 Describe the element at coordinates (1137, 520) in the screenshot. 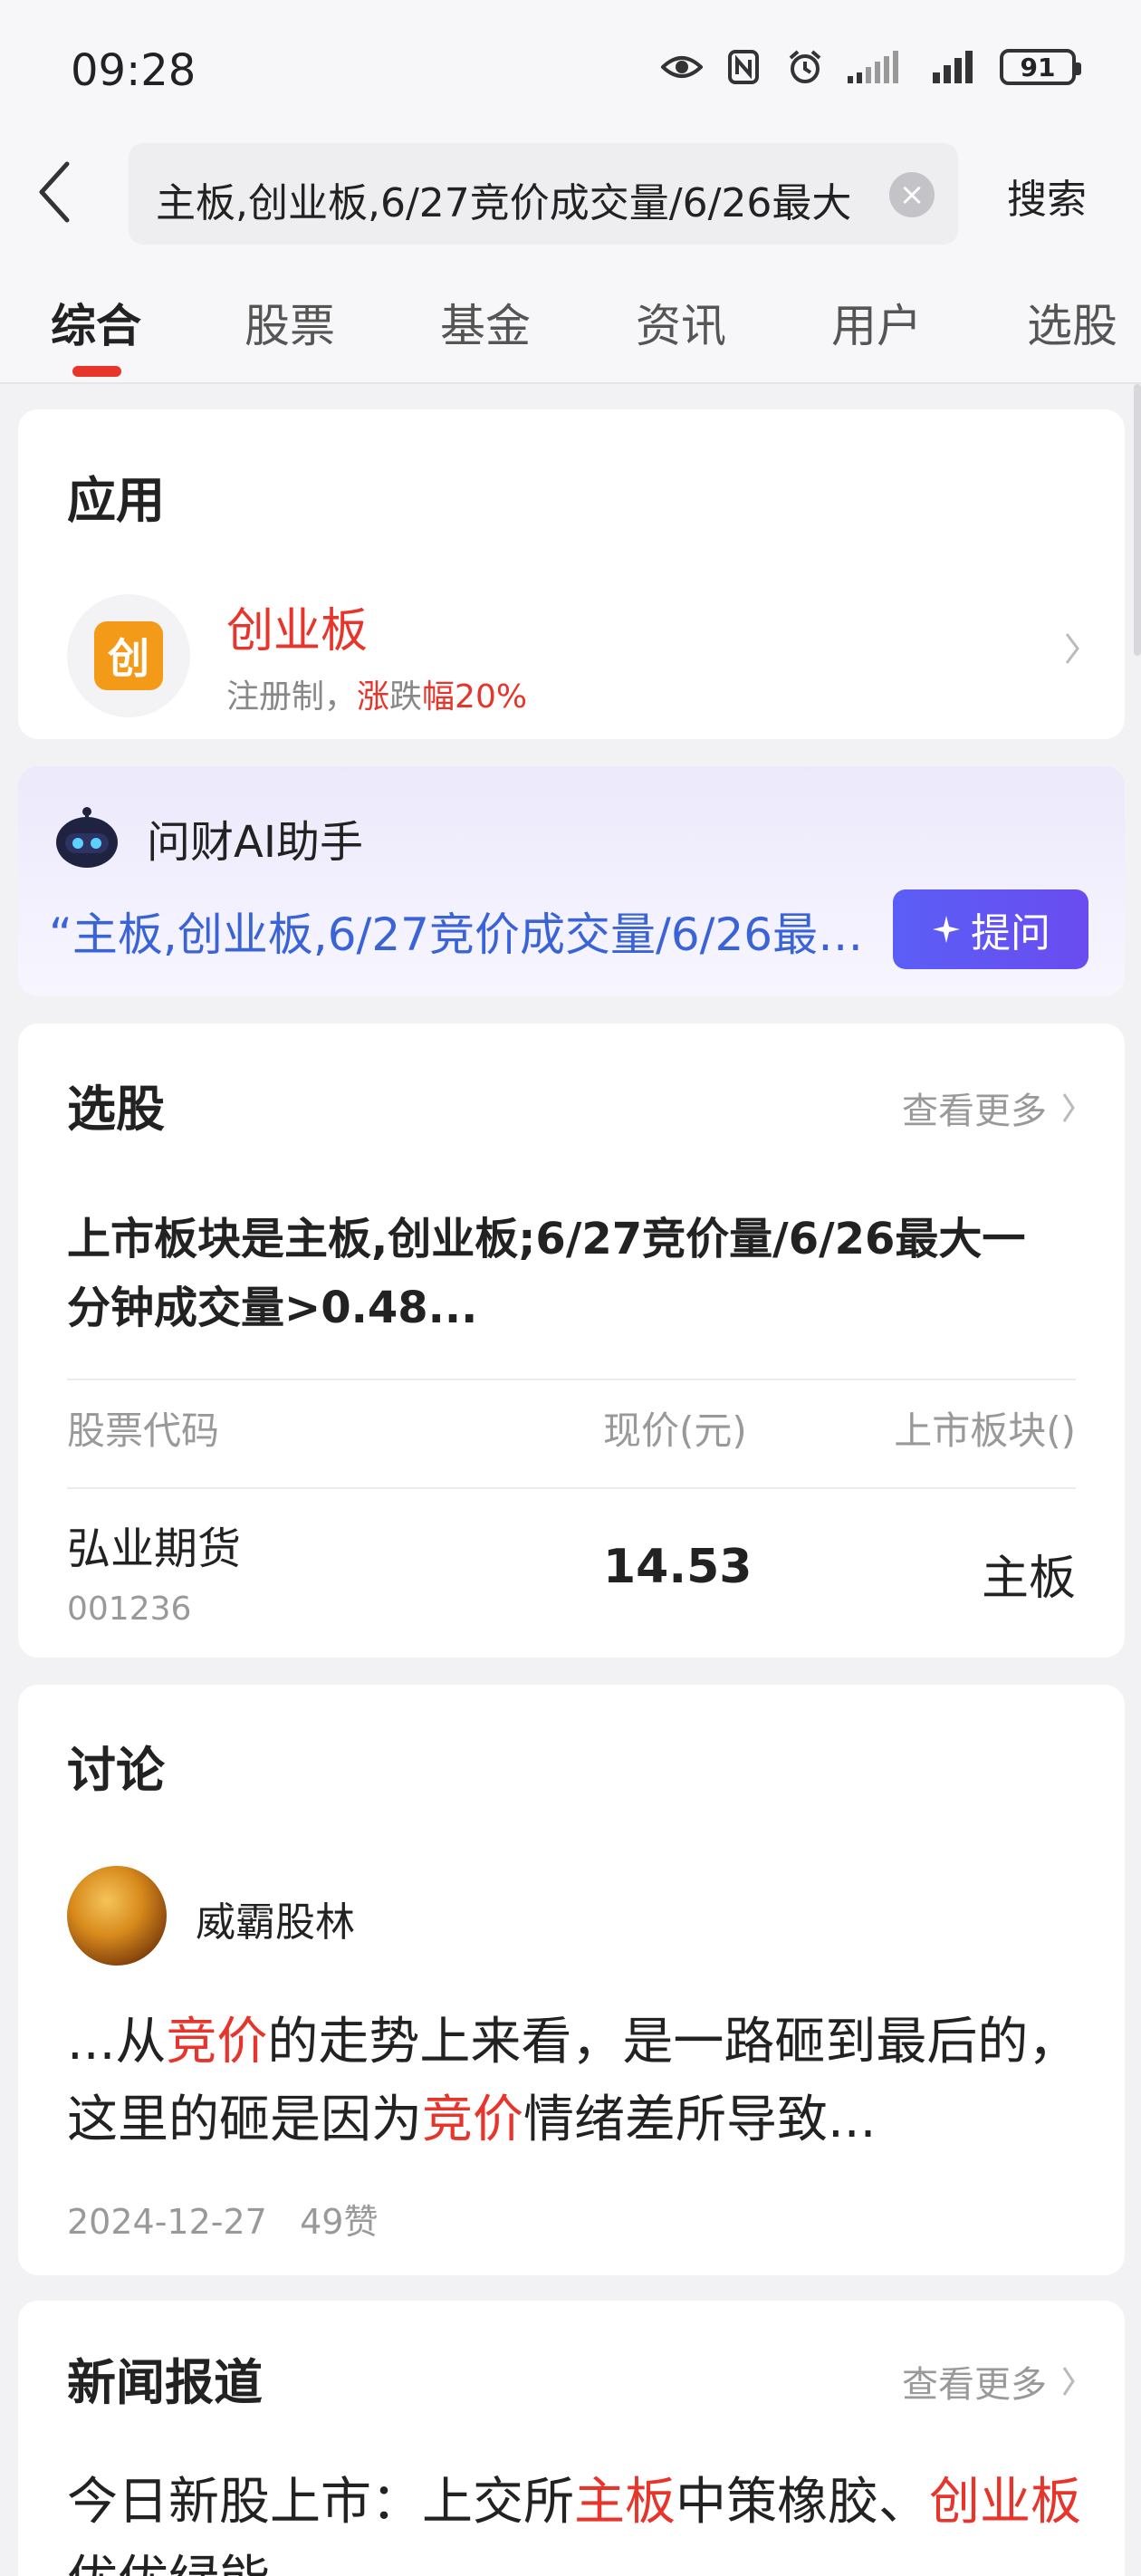

I see `scrollbar` at that location.